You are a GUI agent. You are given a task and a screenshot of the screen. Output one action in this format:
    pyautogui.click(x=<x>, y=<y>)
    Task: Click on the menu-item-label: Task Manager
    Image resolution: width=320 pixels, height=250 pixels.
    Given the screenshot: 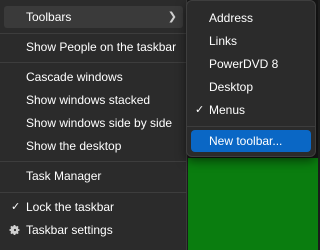 What is the action you would take?
    pyautogui.click(x=64, y=176)
    